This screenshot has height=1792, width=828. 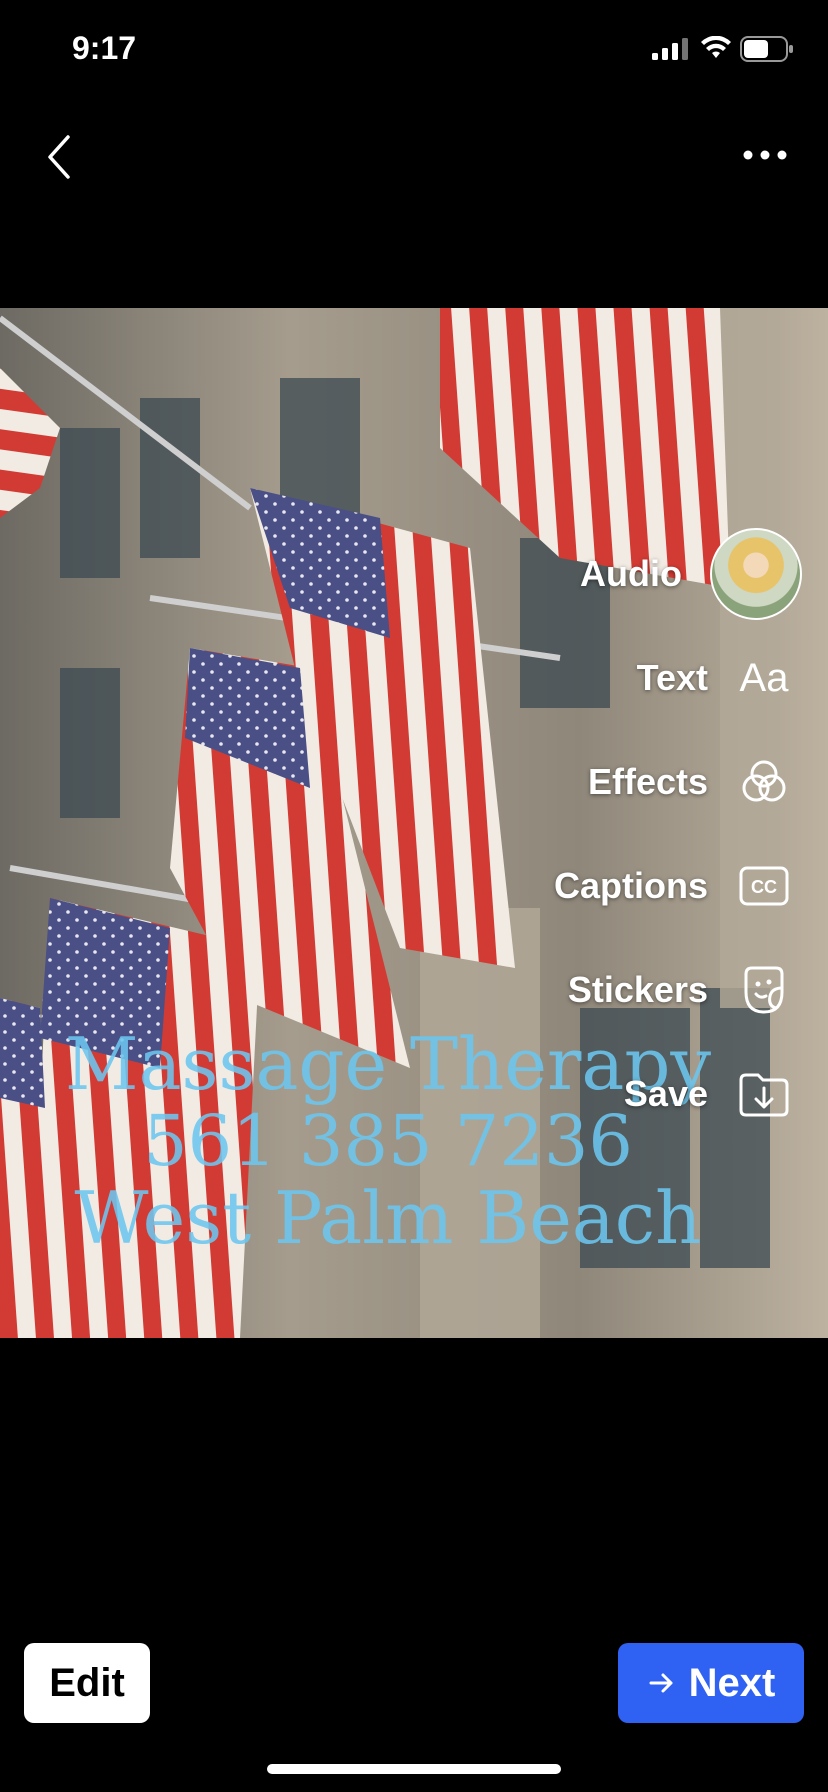 I want to click on svg-text: CC, so click(x=764, y=887).